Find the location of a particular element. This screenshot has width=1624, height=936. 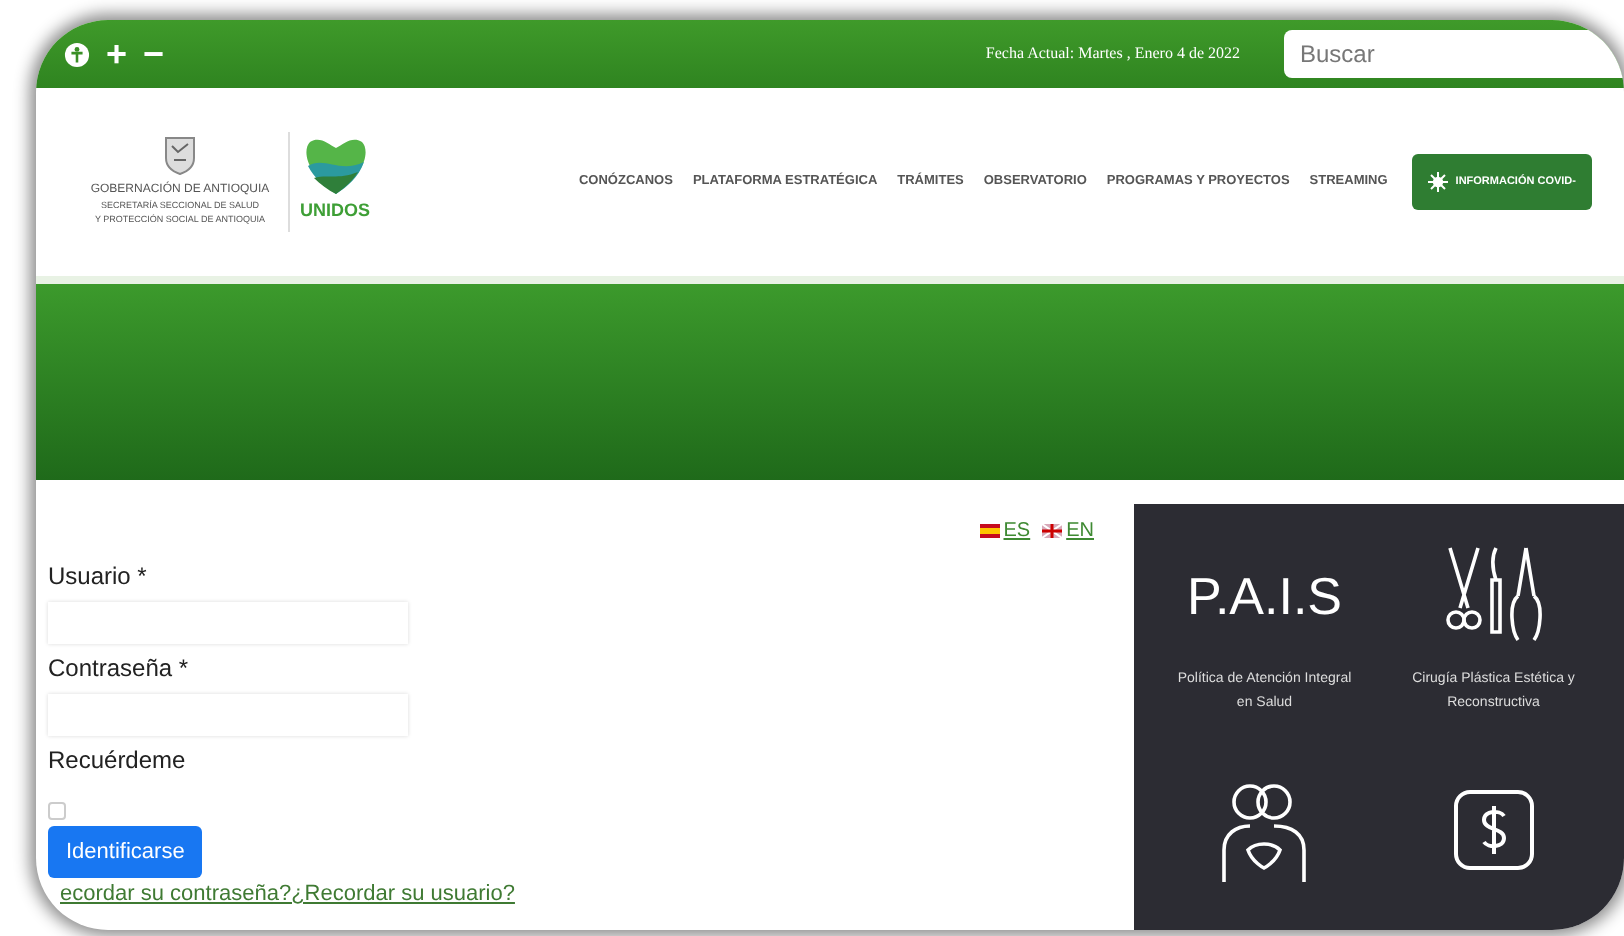

language-link: ES is located at coordinates (1017, 531).